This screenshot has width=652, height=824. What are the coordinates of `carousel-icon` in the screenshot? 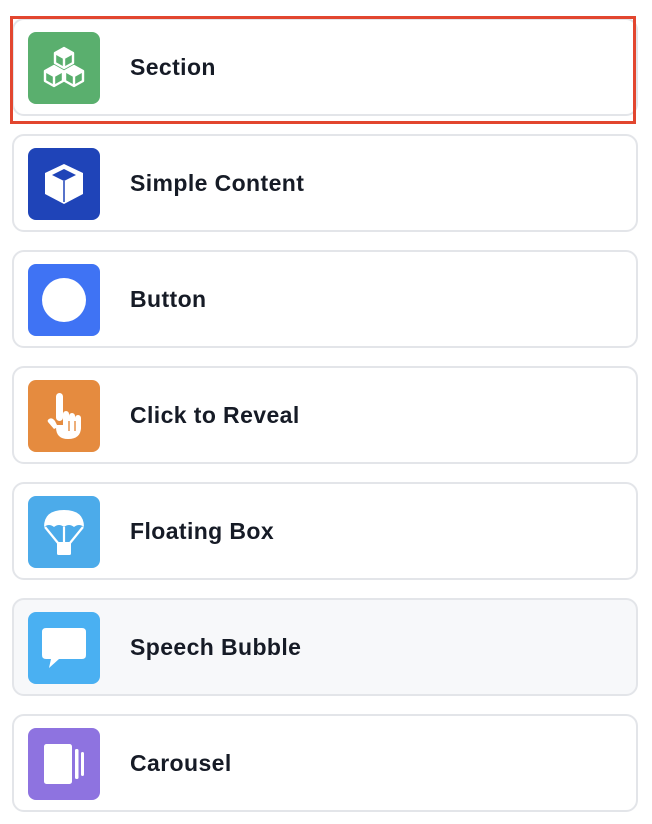 It's located at (64, 764).